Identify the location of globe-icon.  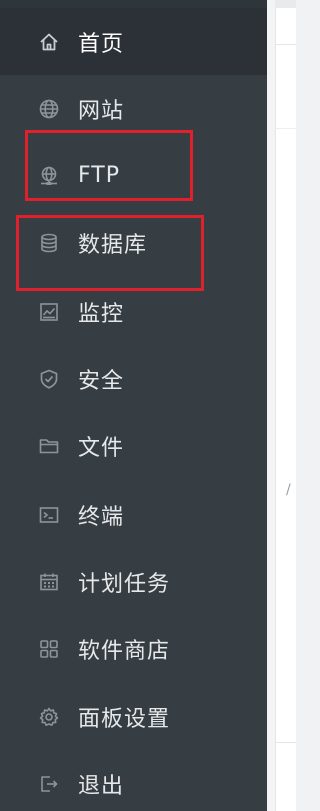
(49, 109).